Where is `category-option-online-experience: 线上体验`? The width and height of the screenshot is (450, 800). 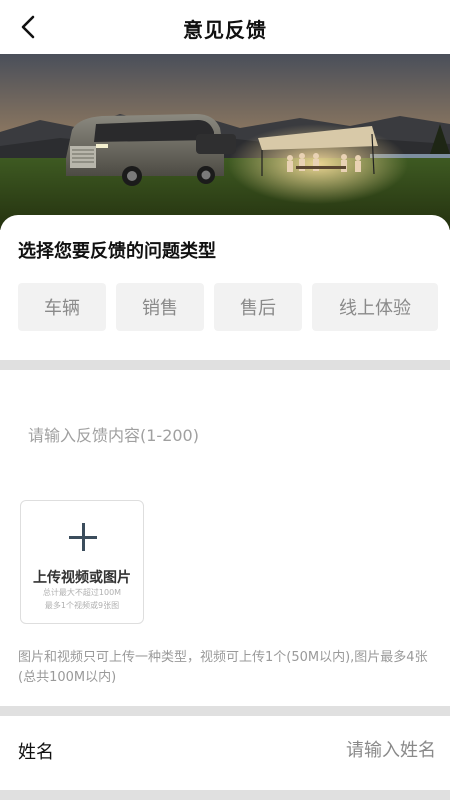
category-option-online-experience: 线上体验 is located at coordinates (375, 307).